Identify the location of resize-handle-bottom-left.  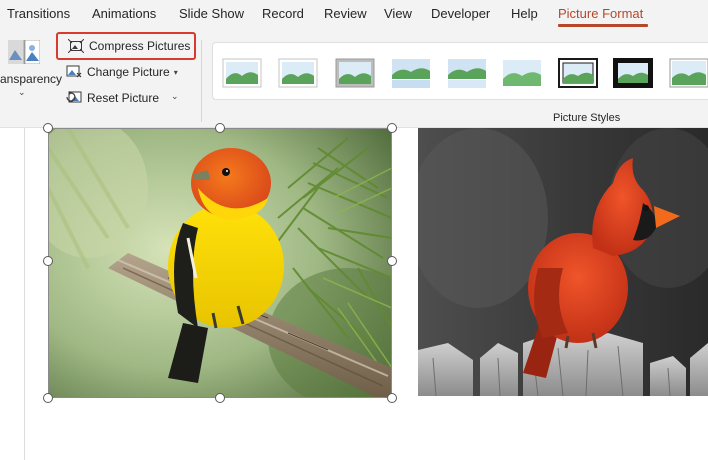
(48, 398).